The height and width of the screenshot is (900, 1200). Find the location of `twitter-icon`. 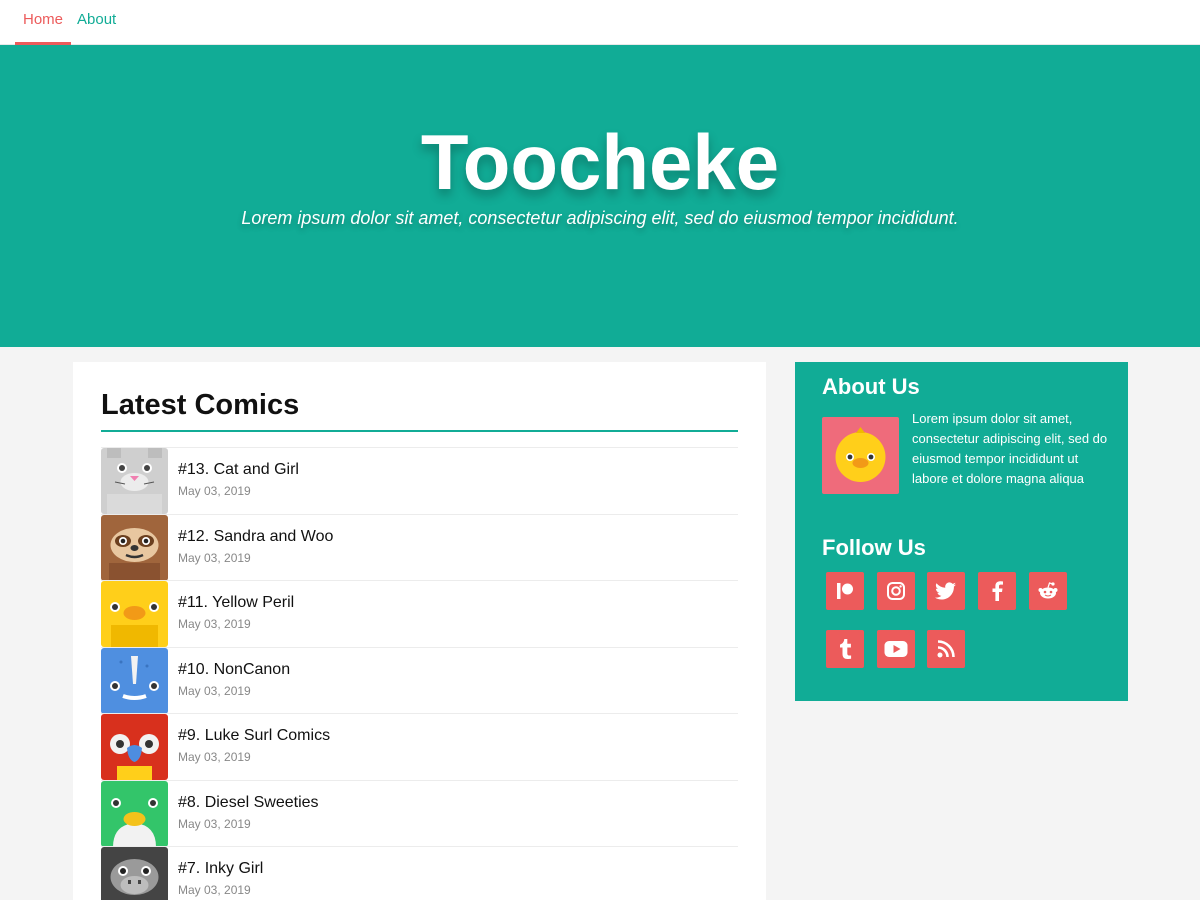

twitter-icon is located at coordinates (946, 591).